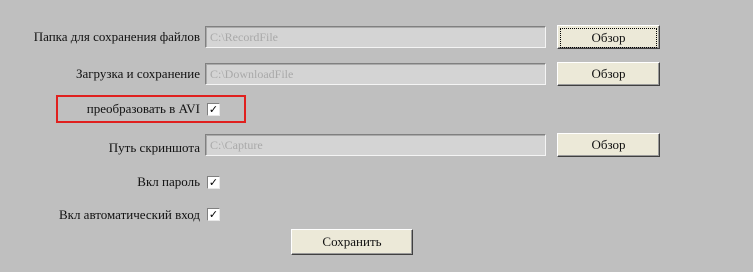  Describe the element at coordinates (213, 109) in the screenshot. I see `convert-avi-checkbox: ✓` at that location.